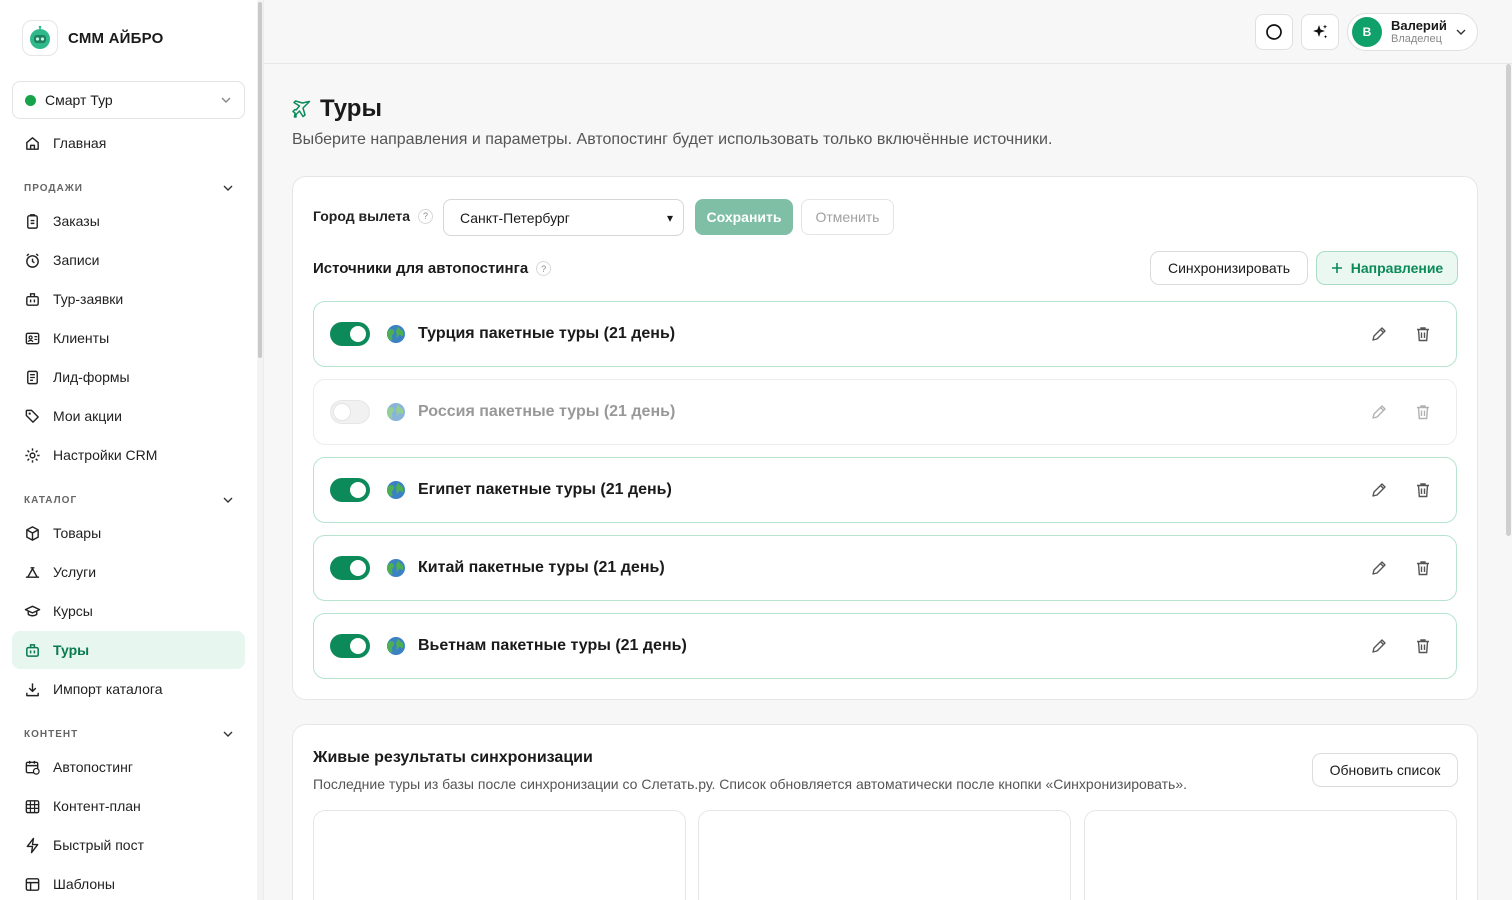 This screenshot has height=900, width=1512. Describe the element at coordinates (885, 568) in the screenshot. I see `source-row: Китай пакетные туры (21 день)` at that location.